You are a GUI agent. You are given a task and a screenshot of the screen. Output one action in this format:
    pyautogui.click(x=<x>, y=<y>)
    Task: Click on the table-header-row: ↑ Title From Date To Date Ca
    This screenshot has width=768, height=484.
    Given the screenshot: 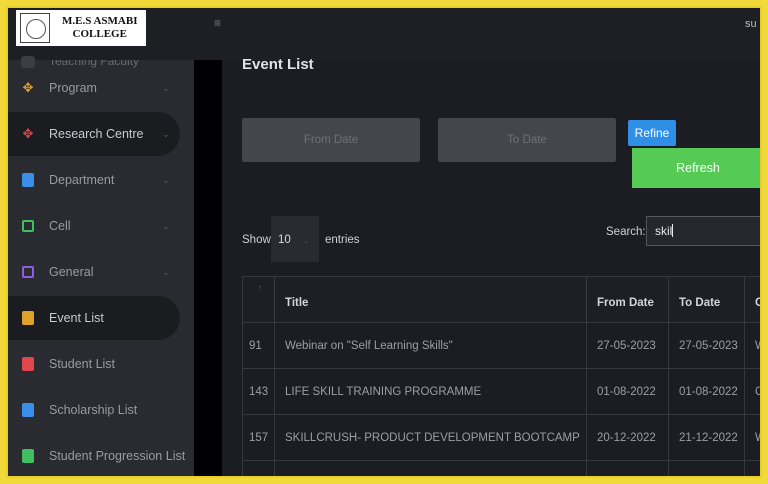 What is the action you would take?
    pyautogui.click(x=501, y=299)
    